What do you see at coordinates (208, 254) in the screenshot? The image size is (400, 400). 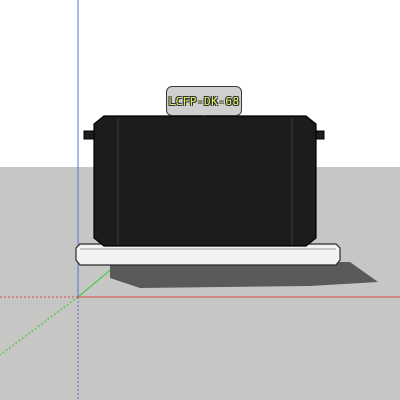 I see `base-plate` at bounding box center [208, 254].